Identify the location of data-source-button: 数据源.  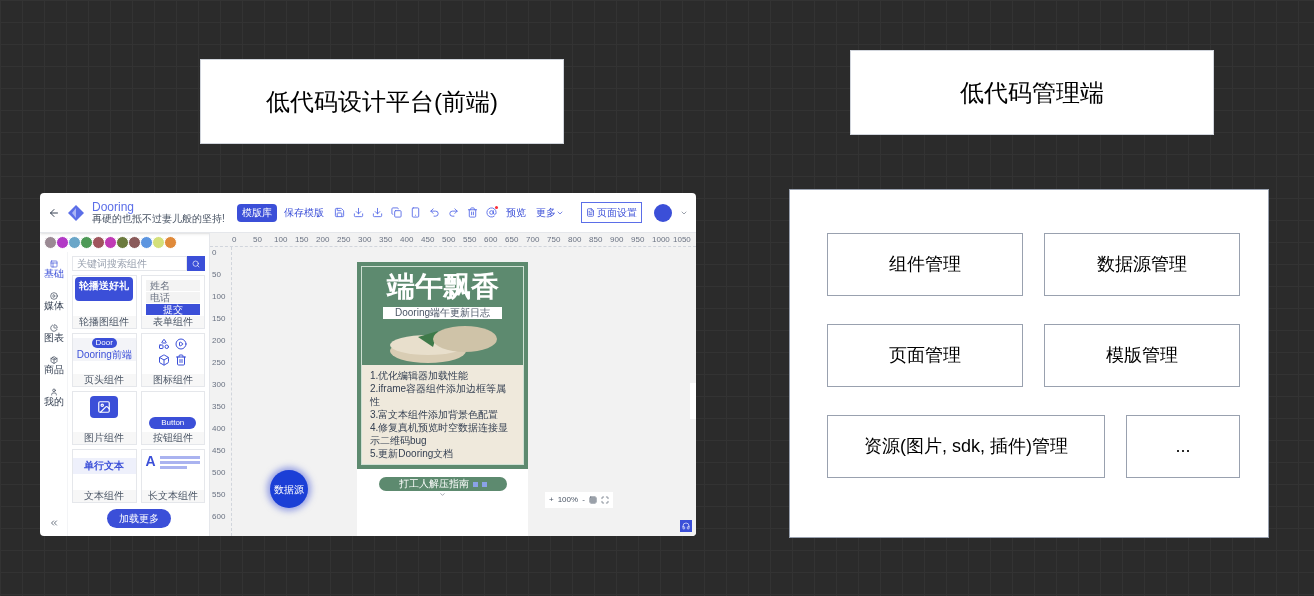
(289, 489).